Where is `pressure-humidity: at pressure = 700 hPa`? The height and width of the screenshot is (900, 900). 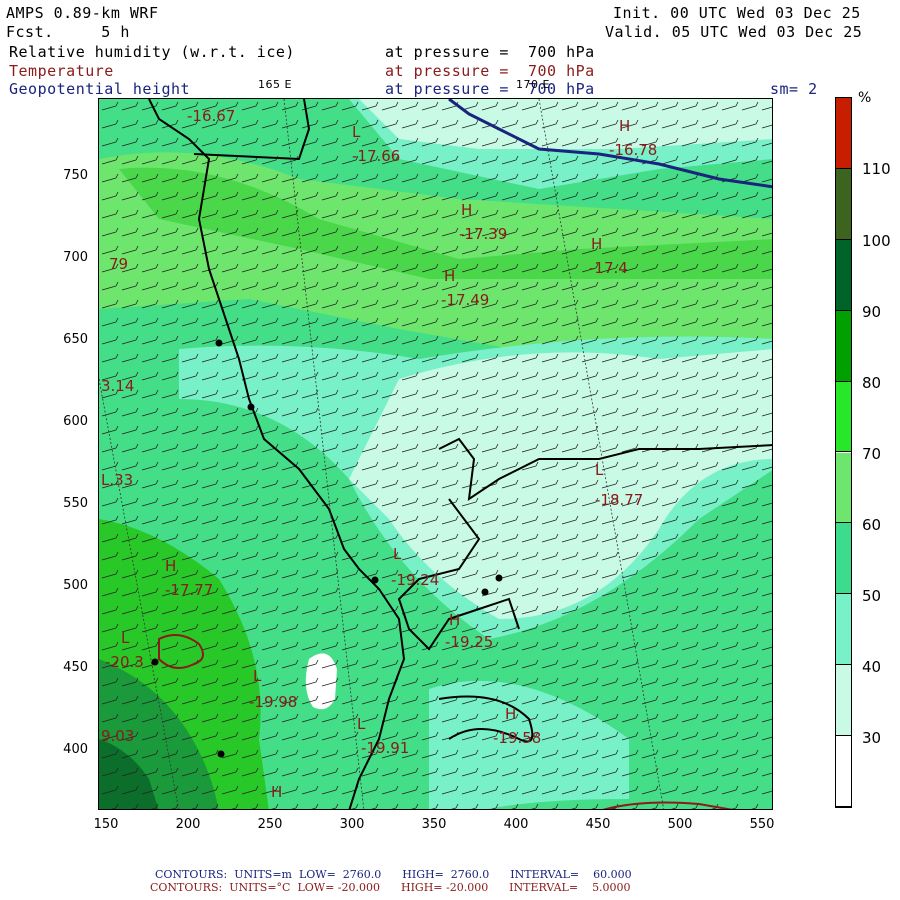
pressure-humidity: at pressure = 700 hPa is located at coordinates (490, 52).